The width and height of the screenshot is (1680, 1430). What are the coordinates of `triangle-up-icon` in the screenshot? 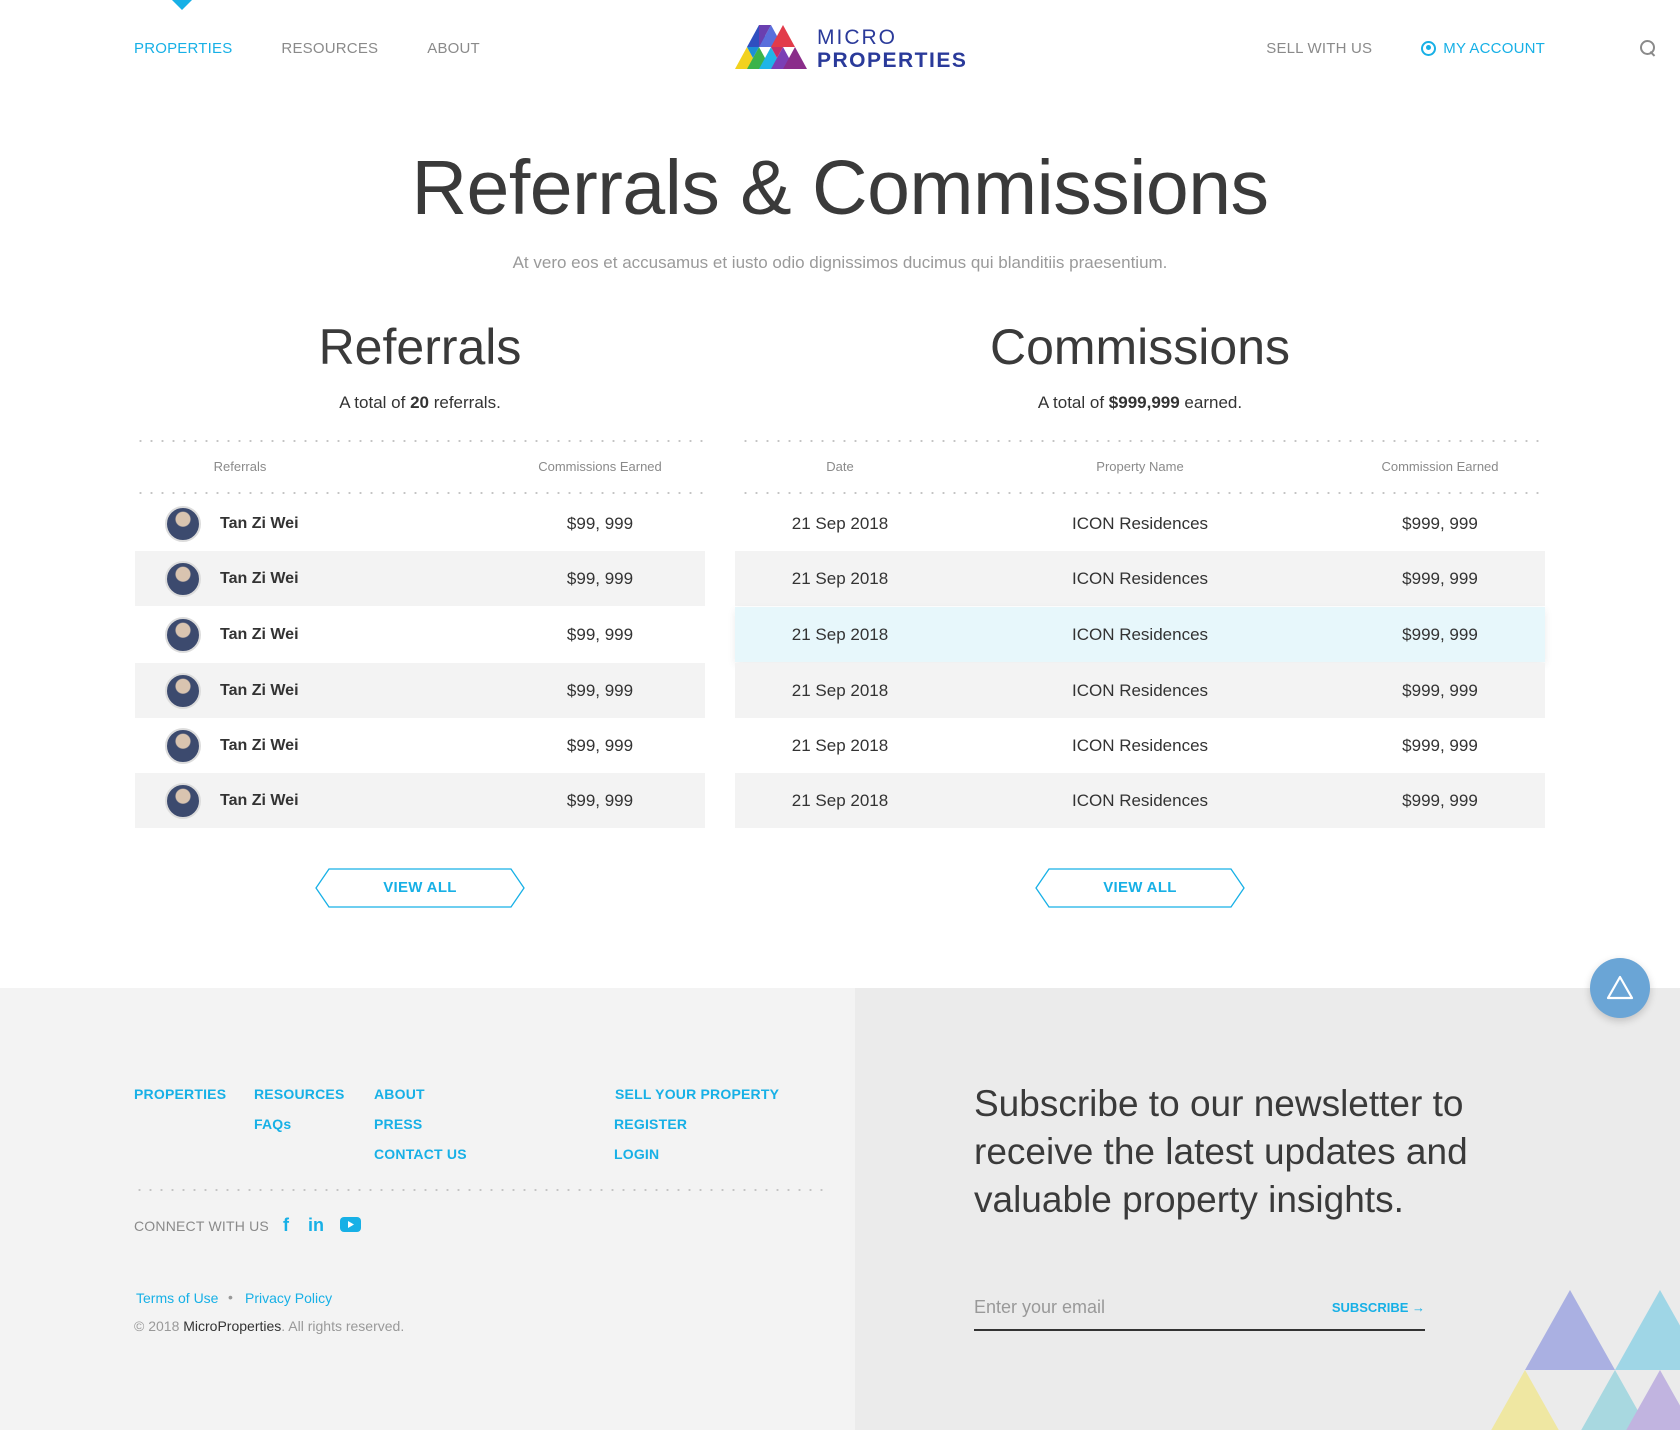 It's located at (1620, 987).